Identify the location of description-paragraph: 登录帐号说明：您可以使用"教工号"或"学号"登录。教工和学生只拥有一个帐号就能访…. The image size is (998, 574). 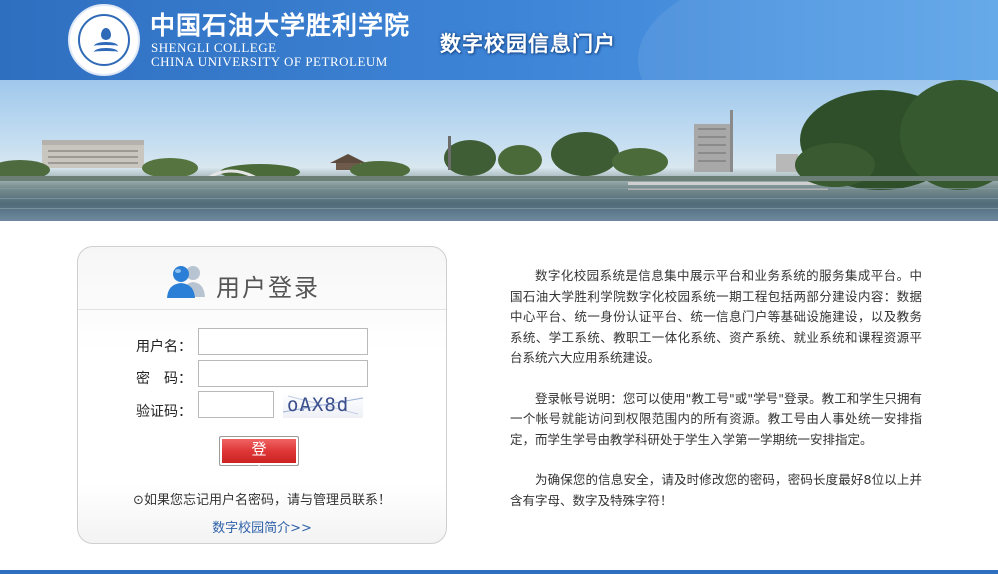
(716, 418).